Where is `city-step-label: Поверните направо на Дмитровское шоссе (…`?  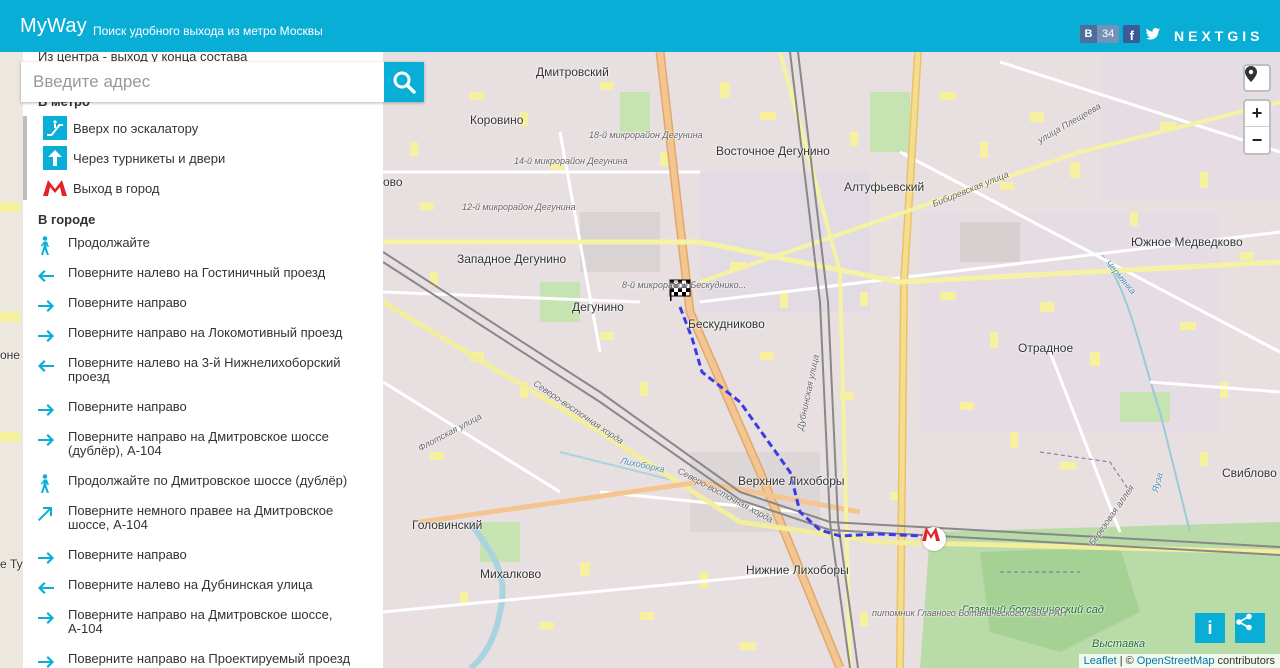 city-step-label: Поверните направо на Дмитровское шоссе (… is located at coordinates (198, 443).